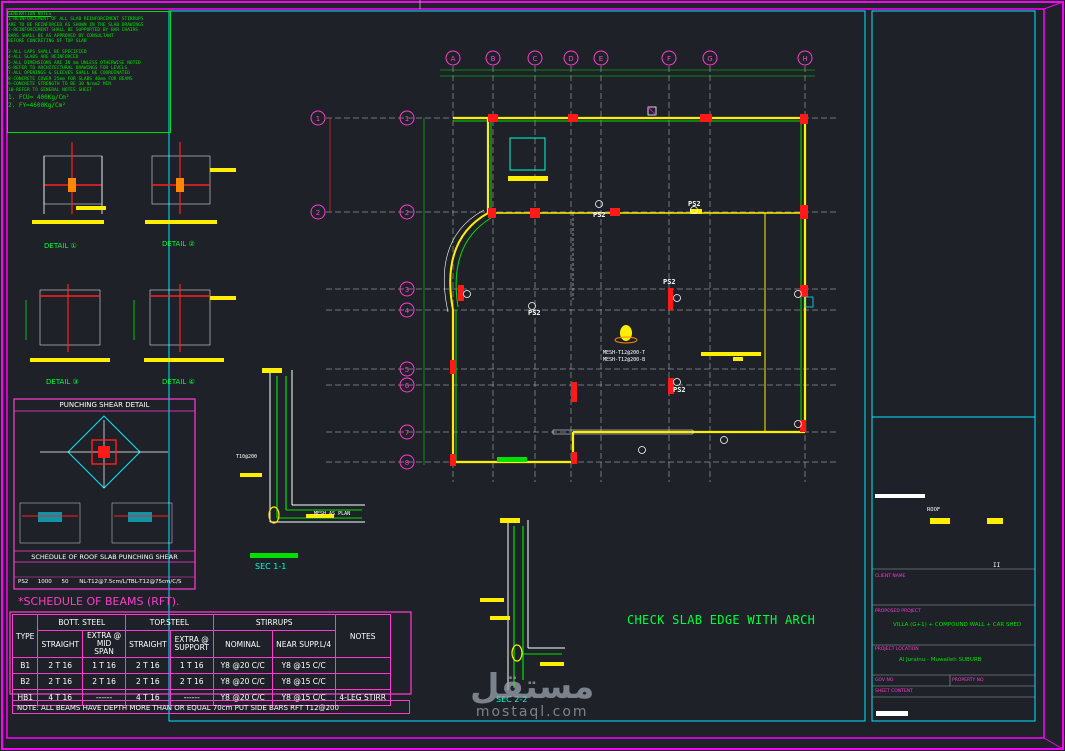 The height and width of the screenshot is (751, 1065). What do you see at coordinates (626, 333) in the screenshot?
I see `mesh-symbol` at bounding box center [626, 333].